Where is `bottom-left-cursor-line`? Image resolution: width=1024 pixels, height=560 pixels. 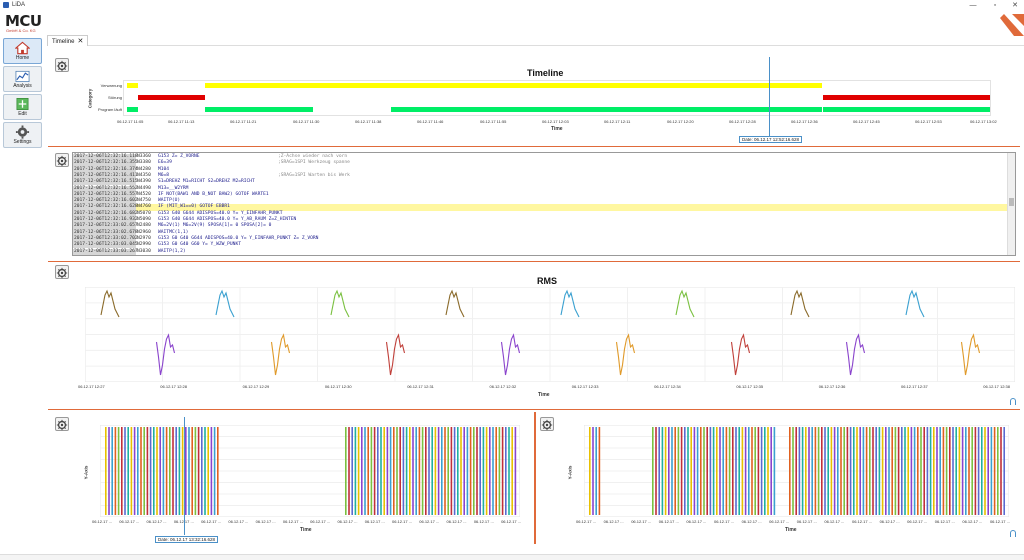
bottom-left-cursor-line is located at coordinates (184, 476).